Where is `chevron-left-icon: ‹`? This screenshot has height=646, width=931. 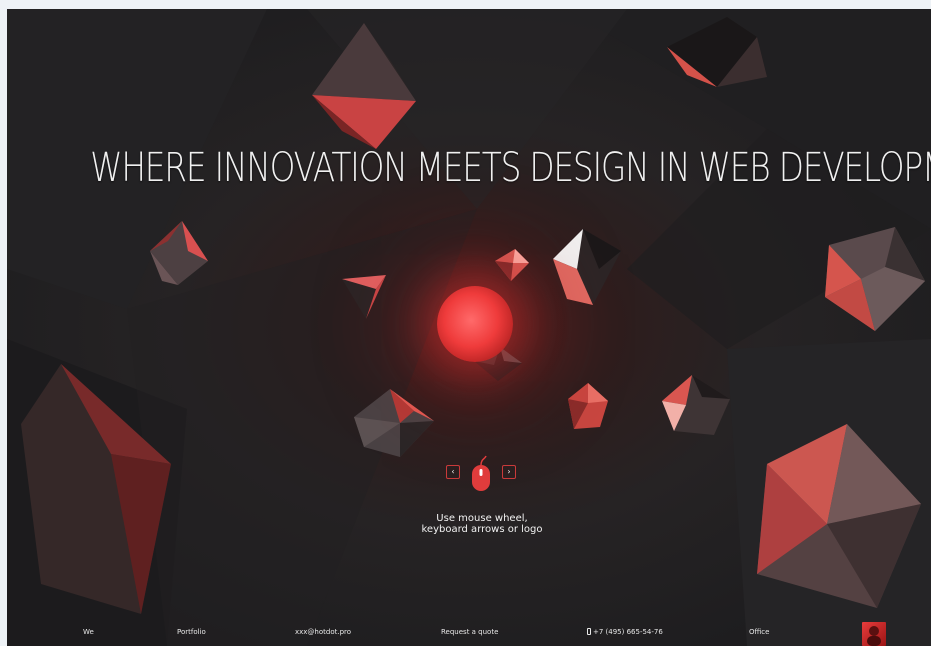 chevron-left-icon: ‹ is located at coordinates (453, 472).